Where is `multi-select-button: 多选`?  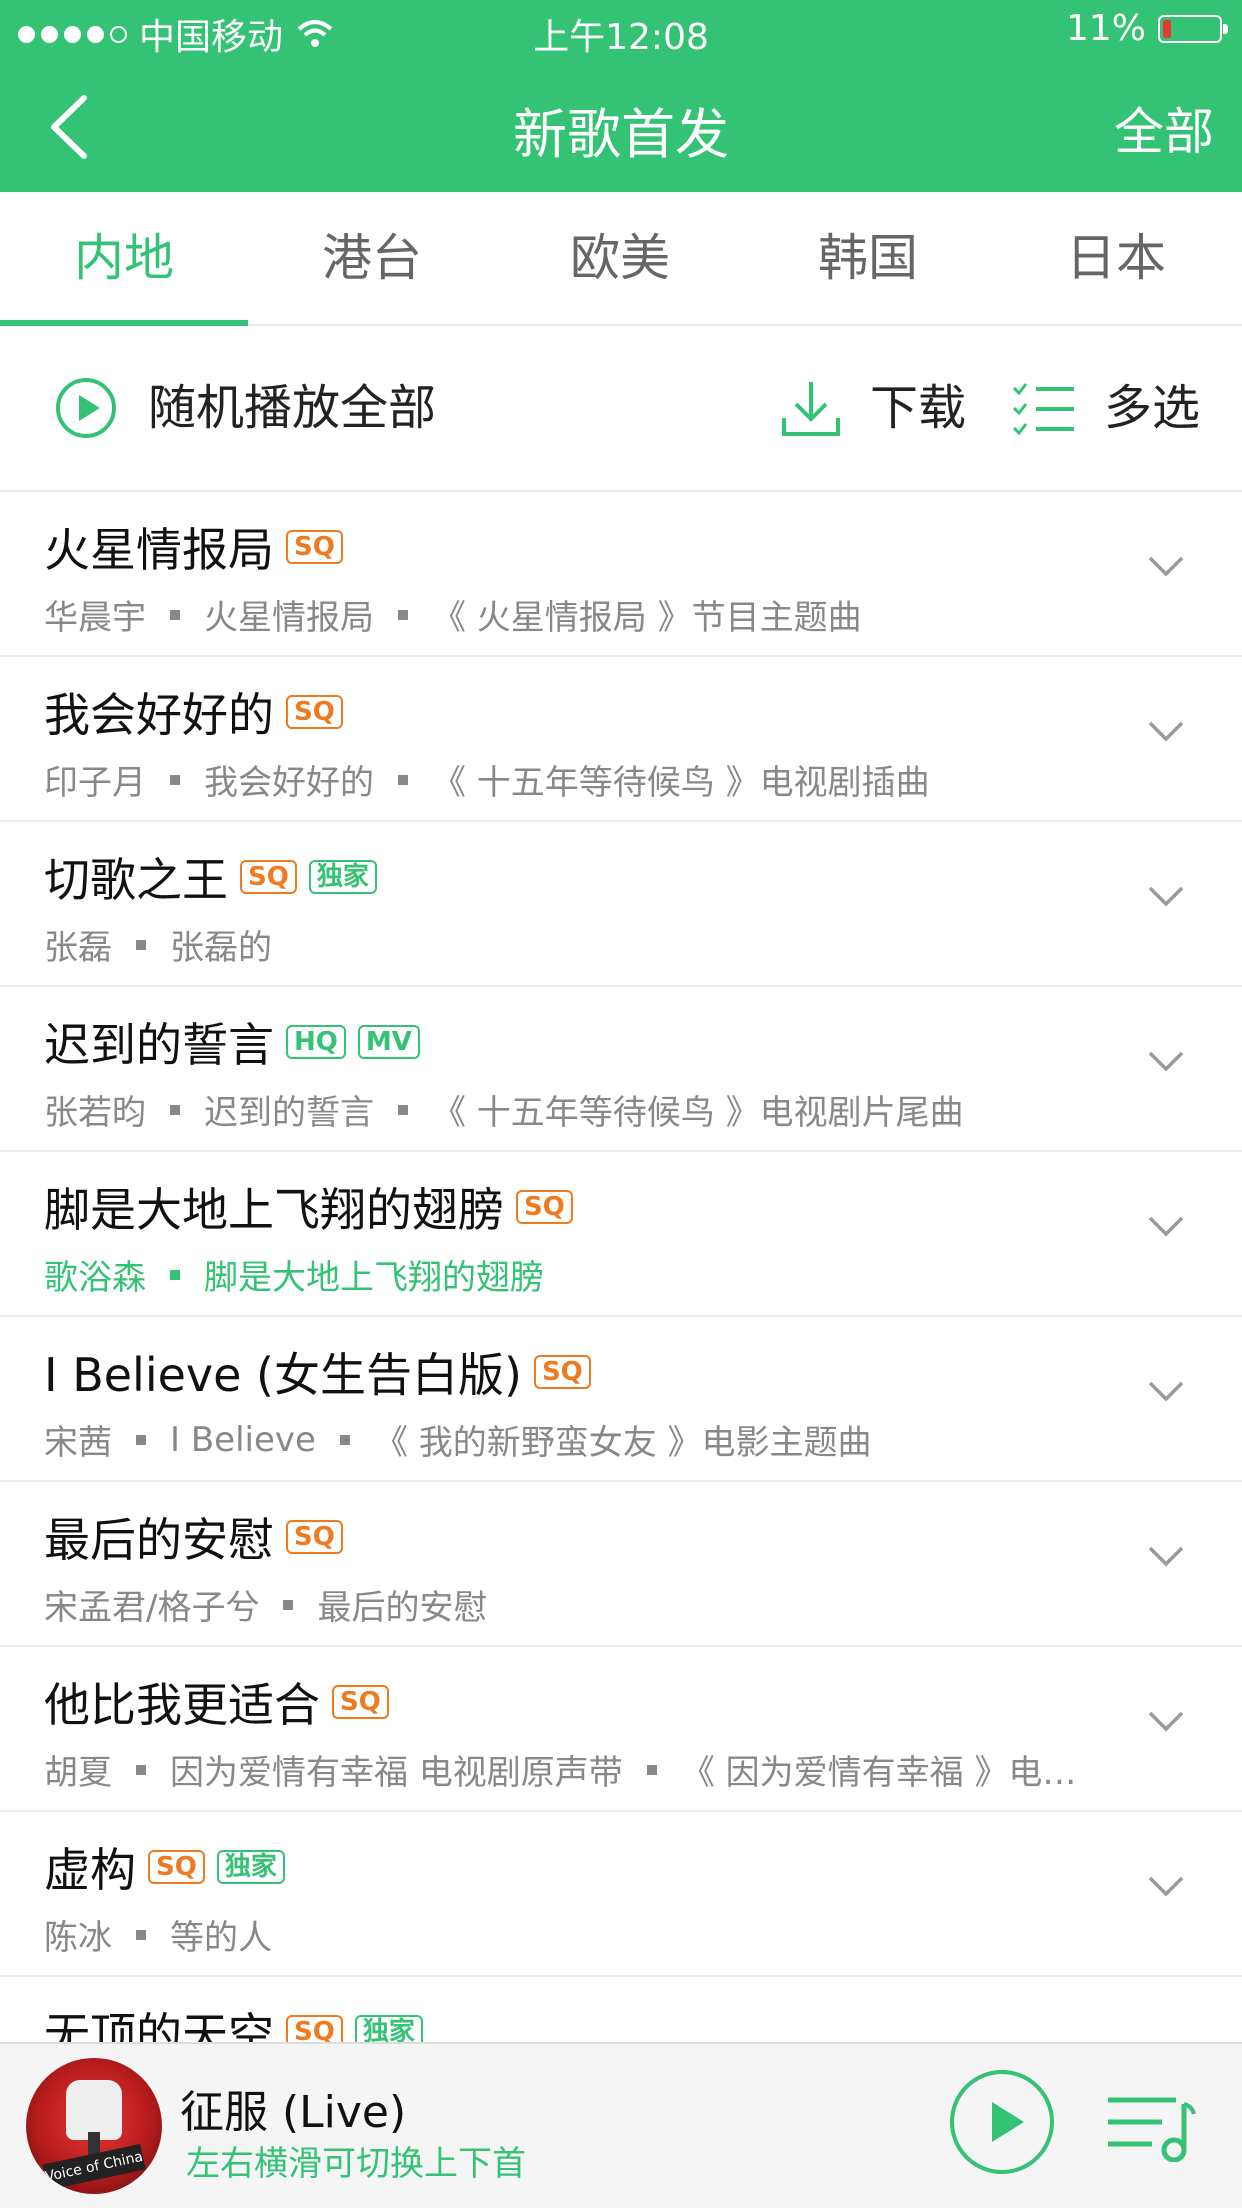 multi-select-button: 多选 is located at coordinates (1152, 408).